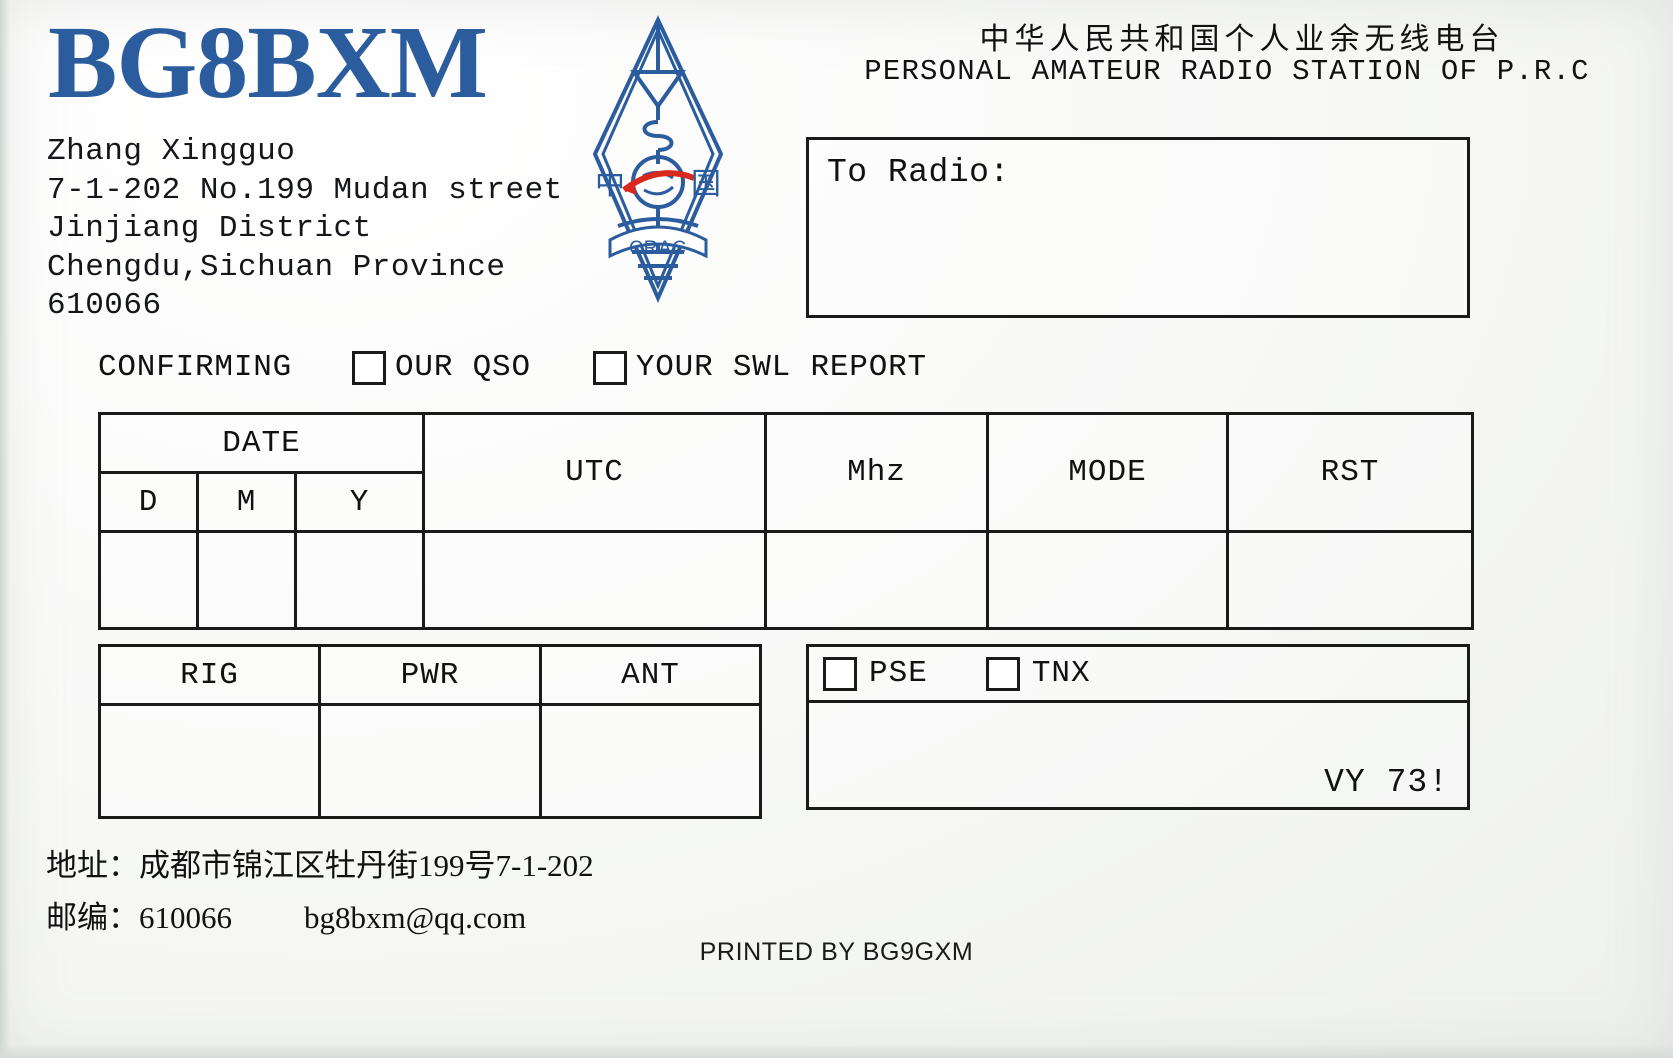 This screenshot has width=1673, height=1058. I want to click on to-radio-value, so click(1138, 253).